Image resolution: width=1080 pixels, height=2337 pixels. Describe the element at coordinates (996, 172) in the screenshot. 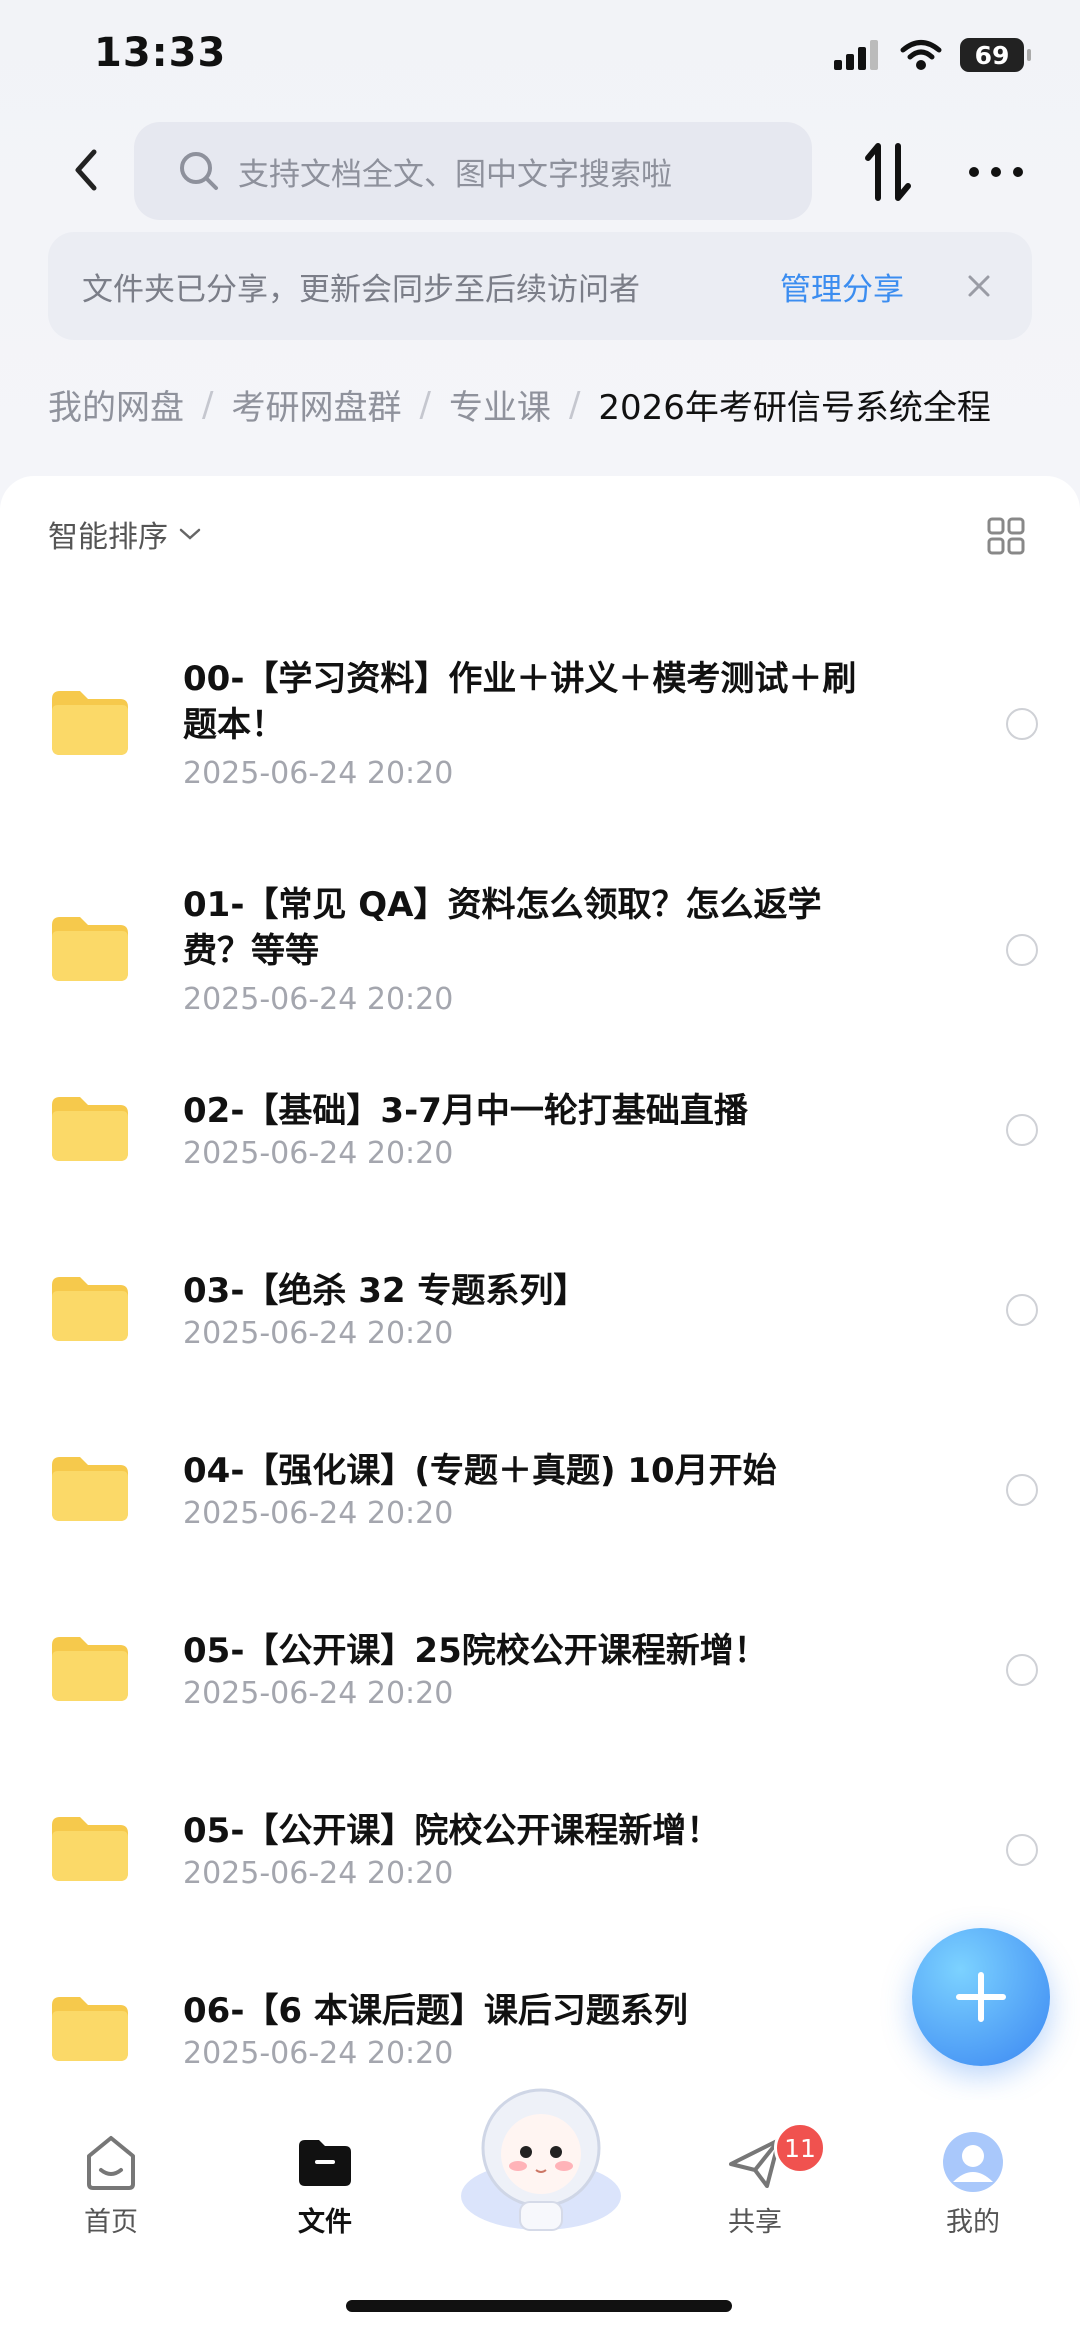

I see `more-options-icon` at that location.